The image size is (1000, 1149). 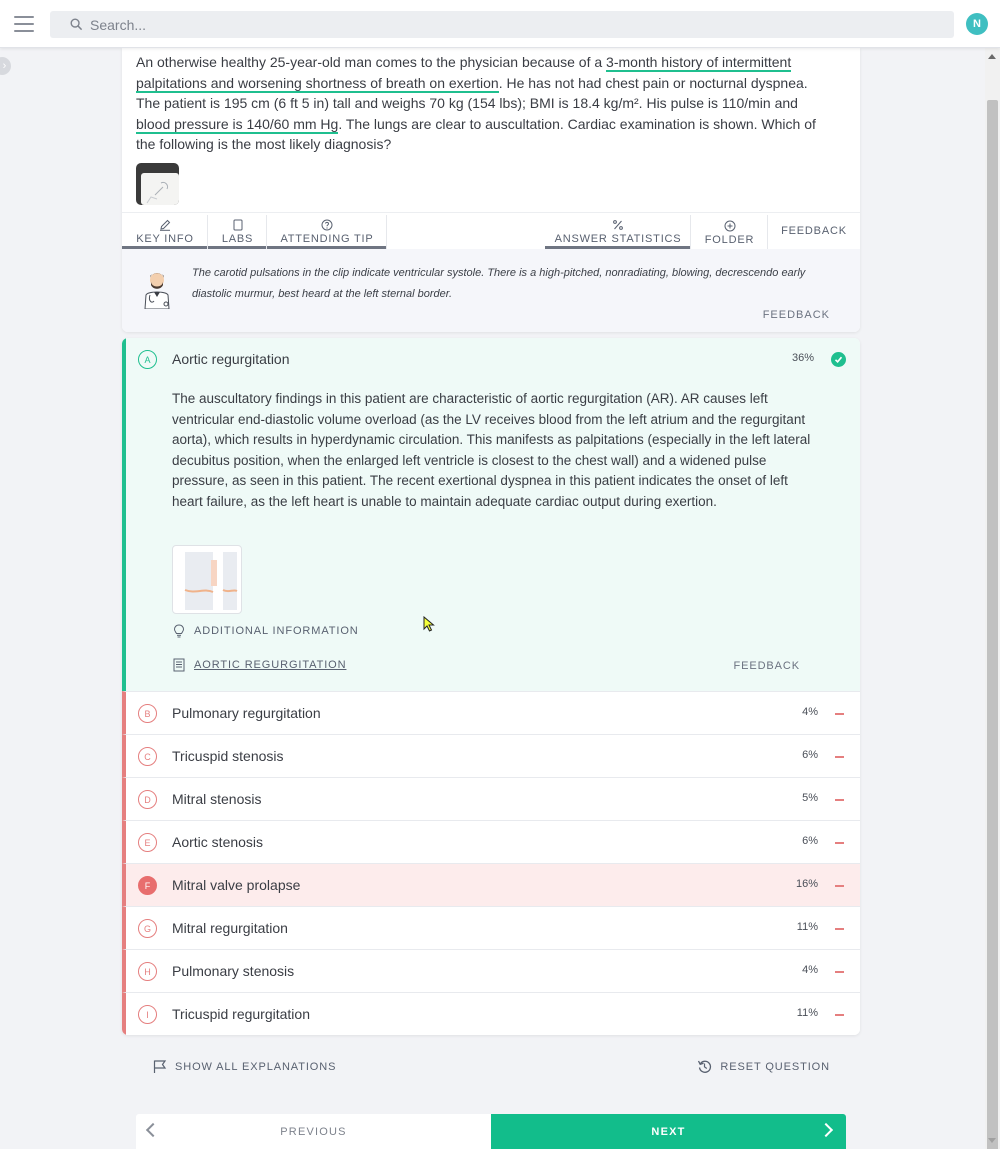 What do you see at coordinates (165, 225) in the screenshot?
I see `pencil-icon` at bounding box center [165, 225].